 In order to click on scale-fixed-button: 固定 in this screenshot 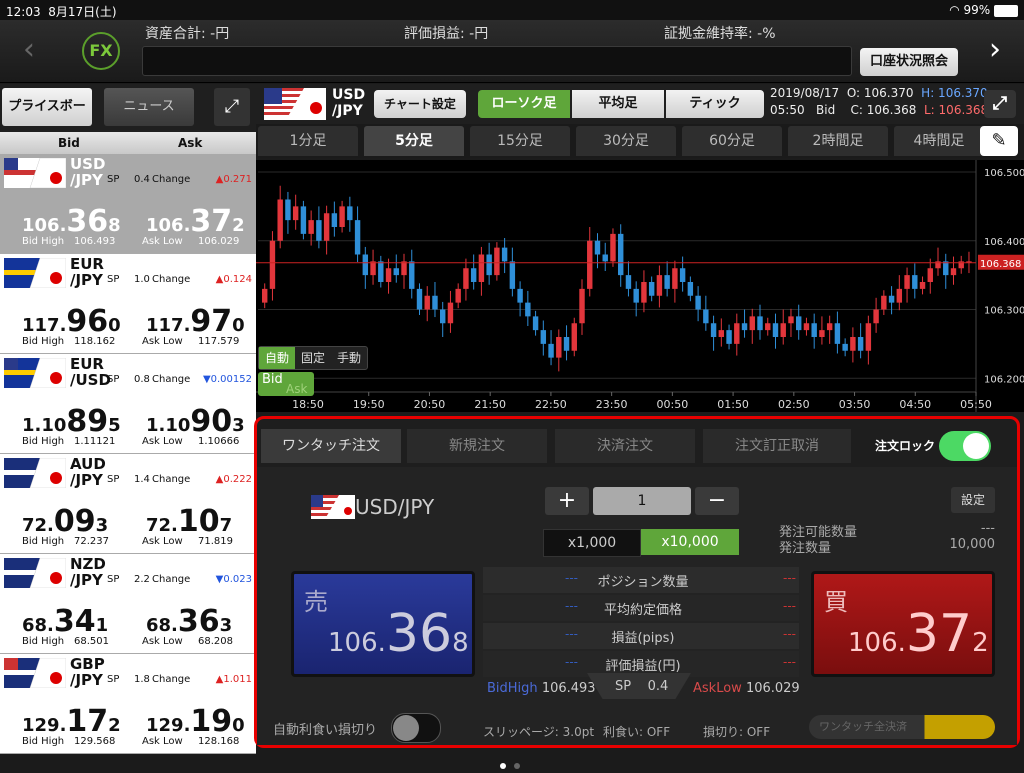, I will do `click(313, 358)`.